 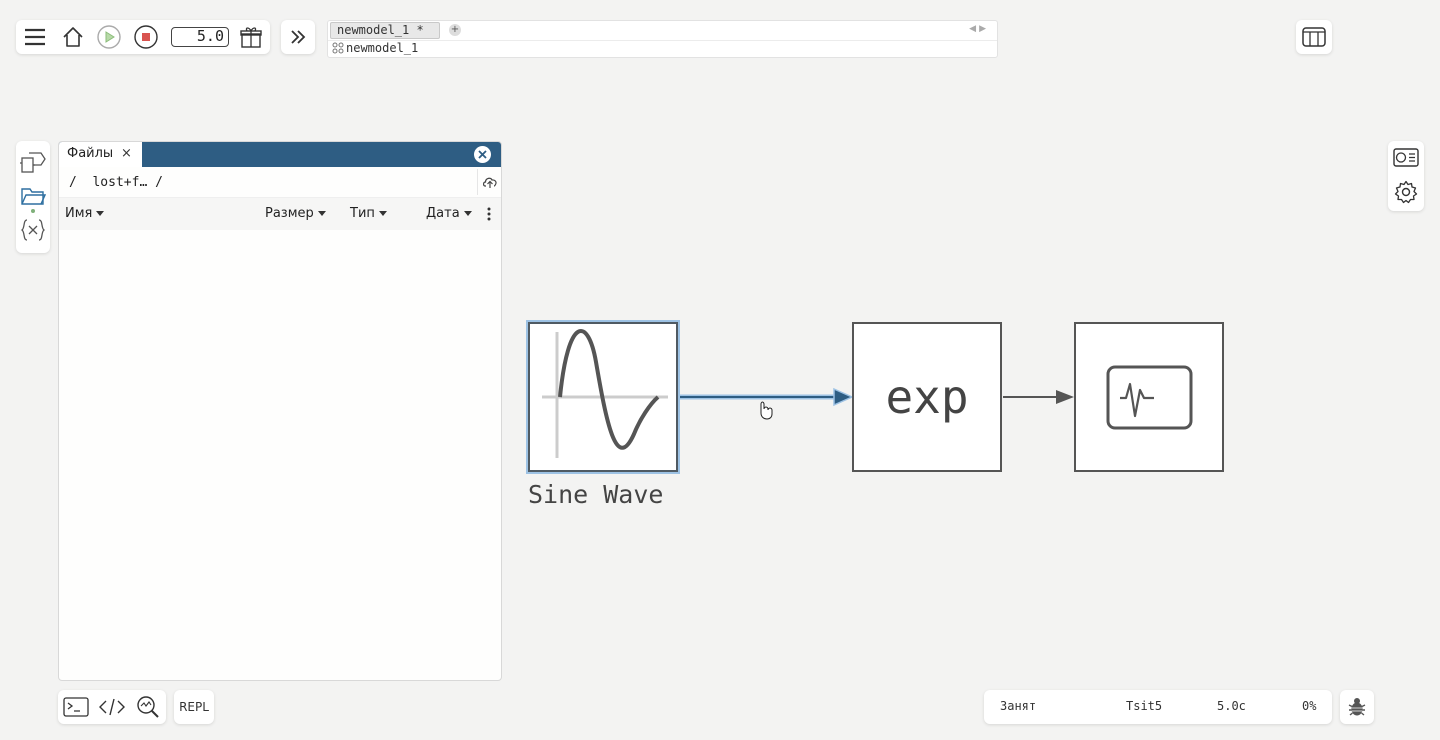 I want to click on right-sidebar, so click(x=1406, y=176).